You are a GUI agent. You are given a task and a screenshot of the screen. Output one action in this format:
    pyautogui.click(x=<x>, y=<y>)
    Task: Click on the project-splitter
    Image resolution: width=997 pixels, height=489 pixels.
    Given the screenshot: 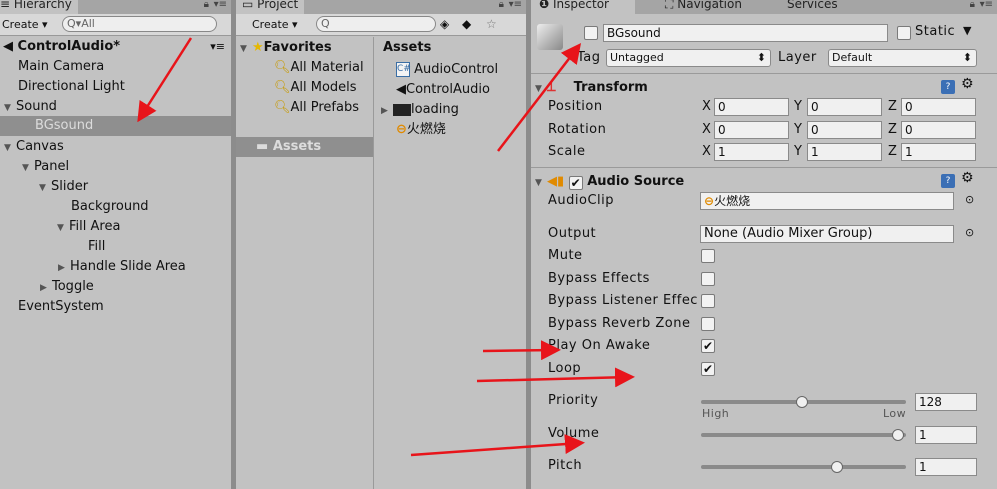 What is the action you would take?
    pyautogui.click(x=373, y=263)
    